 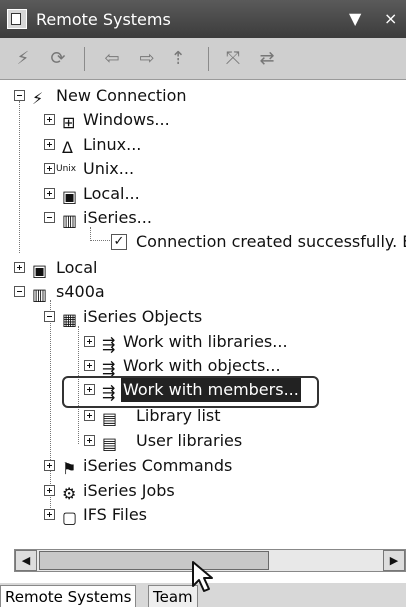 I want to click on iseries-objects-icon: ▦, so click(x=70, y=319).